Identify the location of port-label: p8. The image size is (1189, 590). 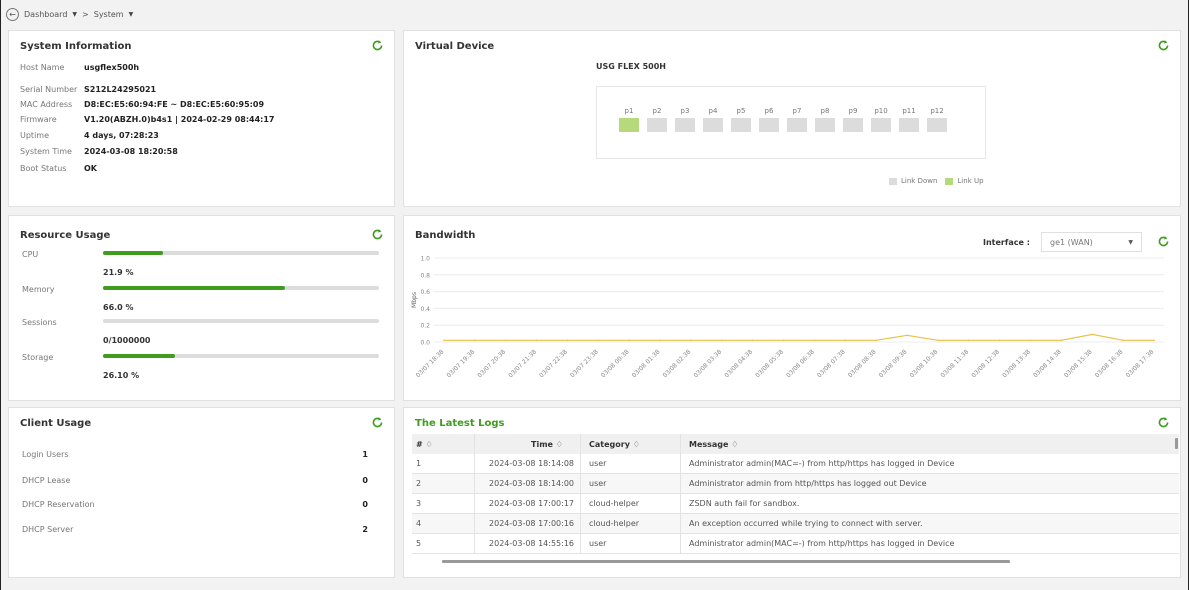
(825, 111).